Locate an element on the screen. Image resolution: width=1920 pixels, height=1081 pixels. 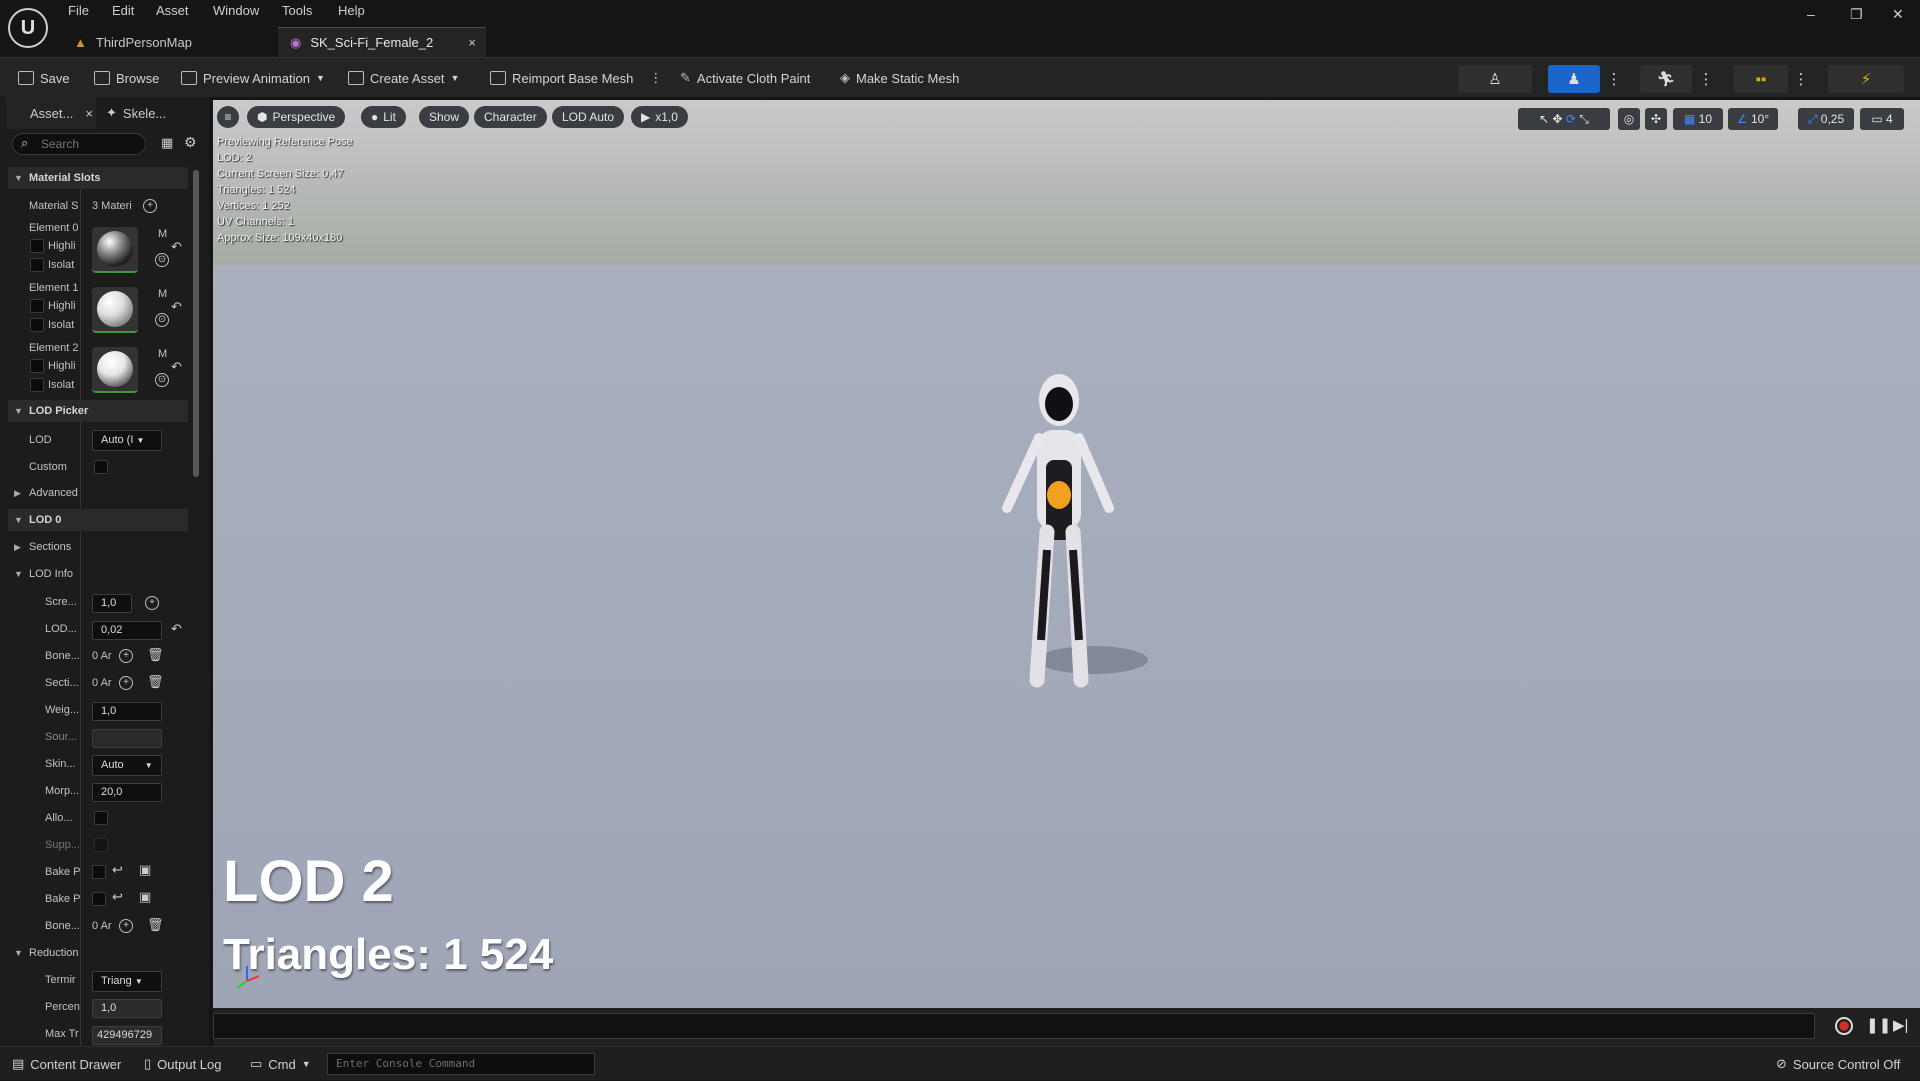
record-icon is located at coordinates (1844, 1026).